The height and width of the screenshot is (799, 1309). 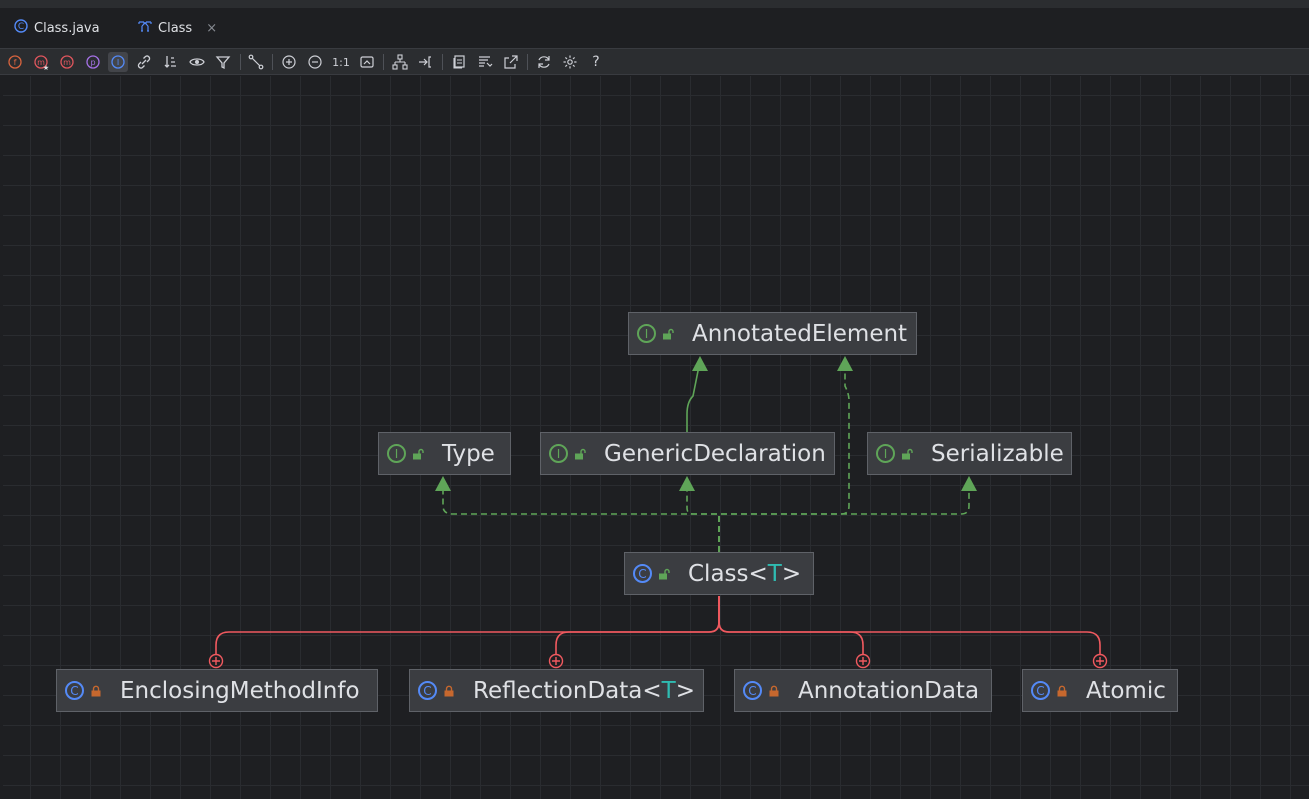 I want to click on dependencies-icon, so click(x=144, y=62).